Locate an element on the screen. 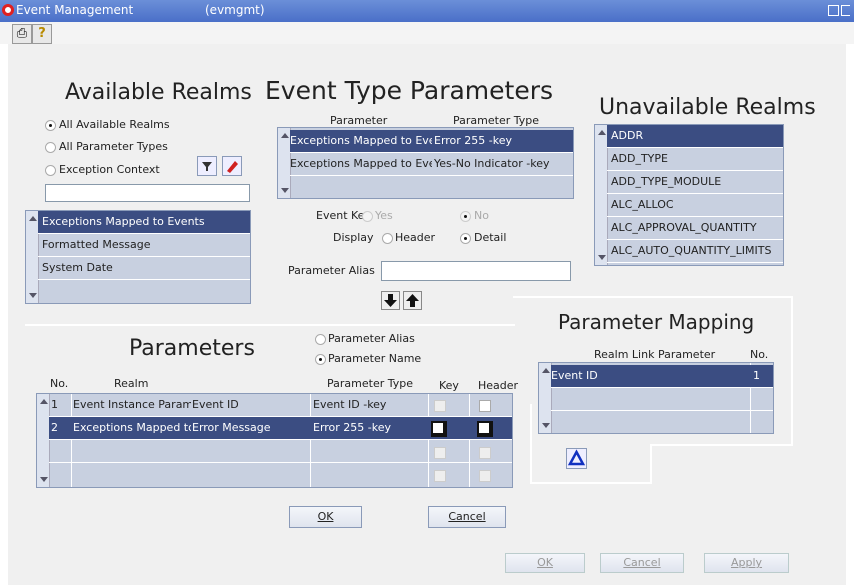 The width and height of the screenshot is (854, 585). list-item: ALC_AUTO_QUANTITY_LIMITS is located at coordinates (695, 251).